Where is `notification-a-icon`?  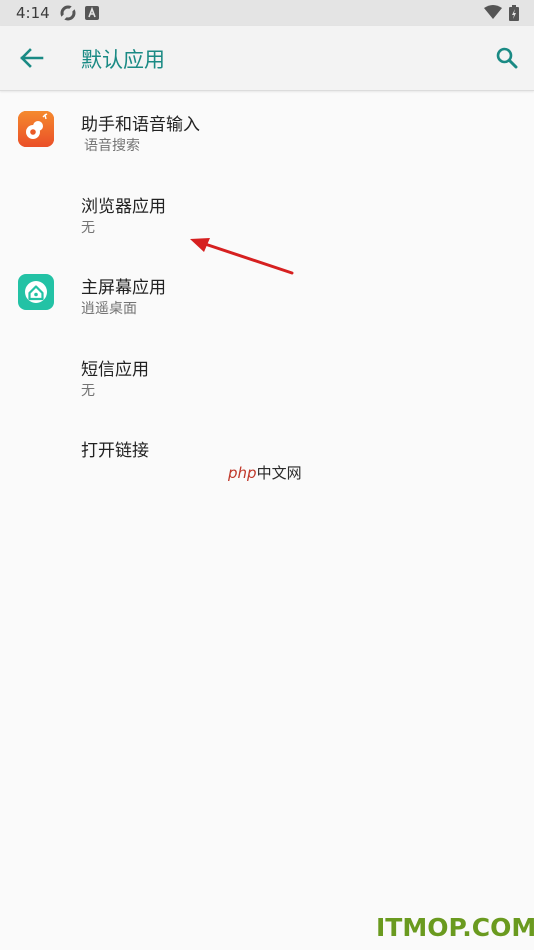 notification-a-icon is located at coordinates (92, 14).